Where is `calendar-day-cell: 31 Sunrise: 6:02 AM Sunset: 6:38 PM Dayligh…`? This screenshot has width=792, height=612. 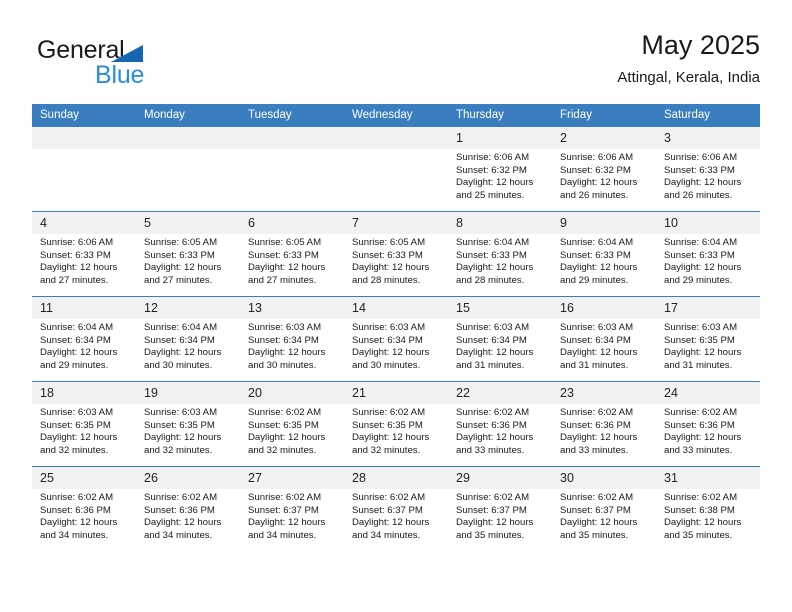
calendar-day-cell: 31 Sunrise: 6:02 AM Sunset: 6:38 PM Dayligh… is located at coordinates (708, 508).